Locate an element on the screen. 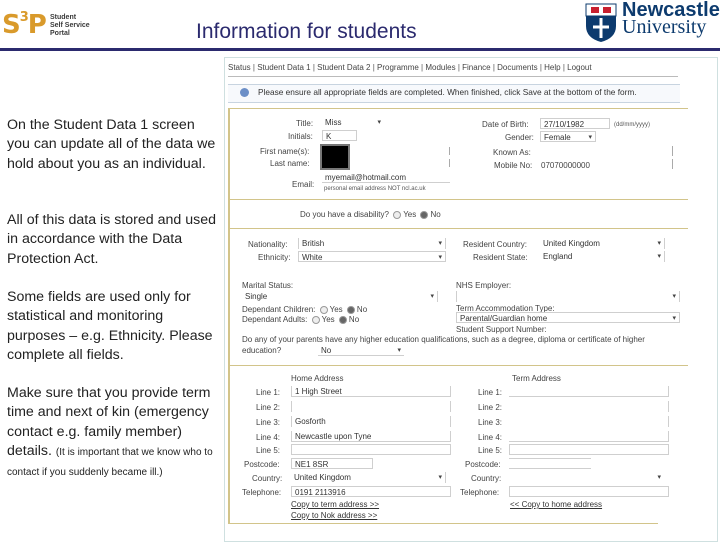 The height and width of the screenshot is (542, 720). term-telephone-input is located at coordinates (589, 491).